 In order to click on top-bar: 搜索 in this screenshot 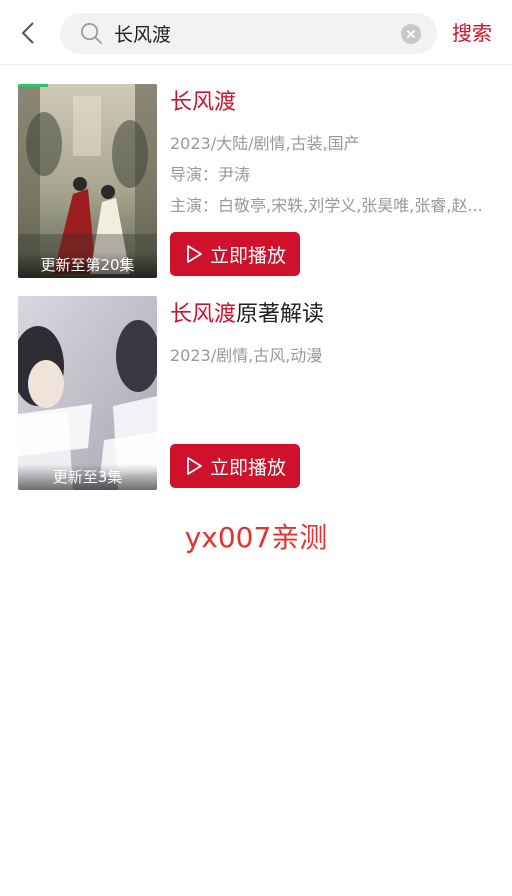, I will do `click(256, 32)`.